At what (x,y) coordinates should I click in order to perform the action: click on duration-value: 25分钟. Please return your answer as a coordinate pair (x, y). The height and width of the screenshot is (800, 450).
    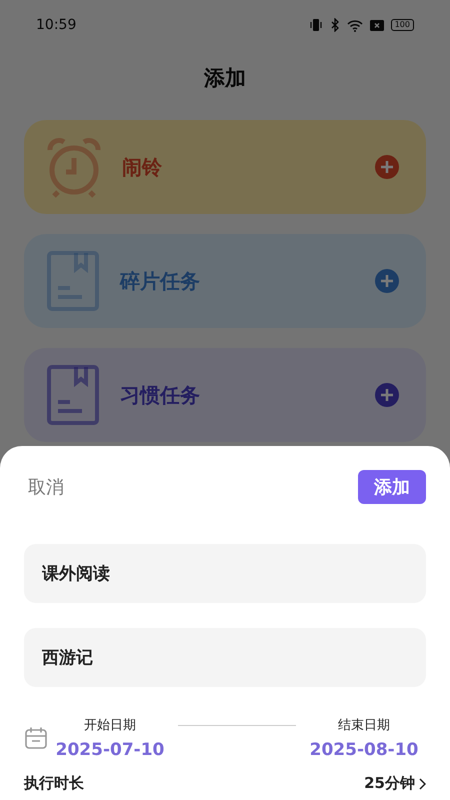
    Looking at the image, I should click on (389, 783).